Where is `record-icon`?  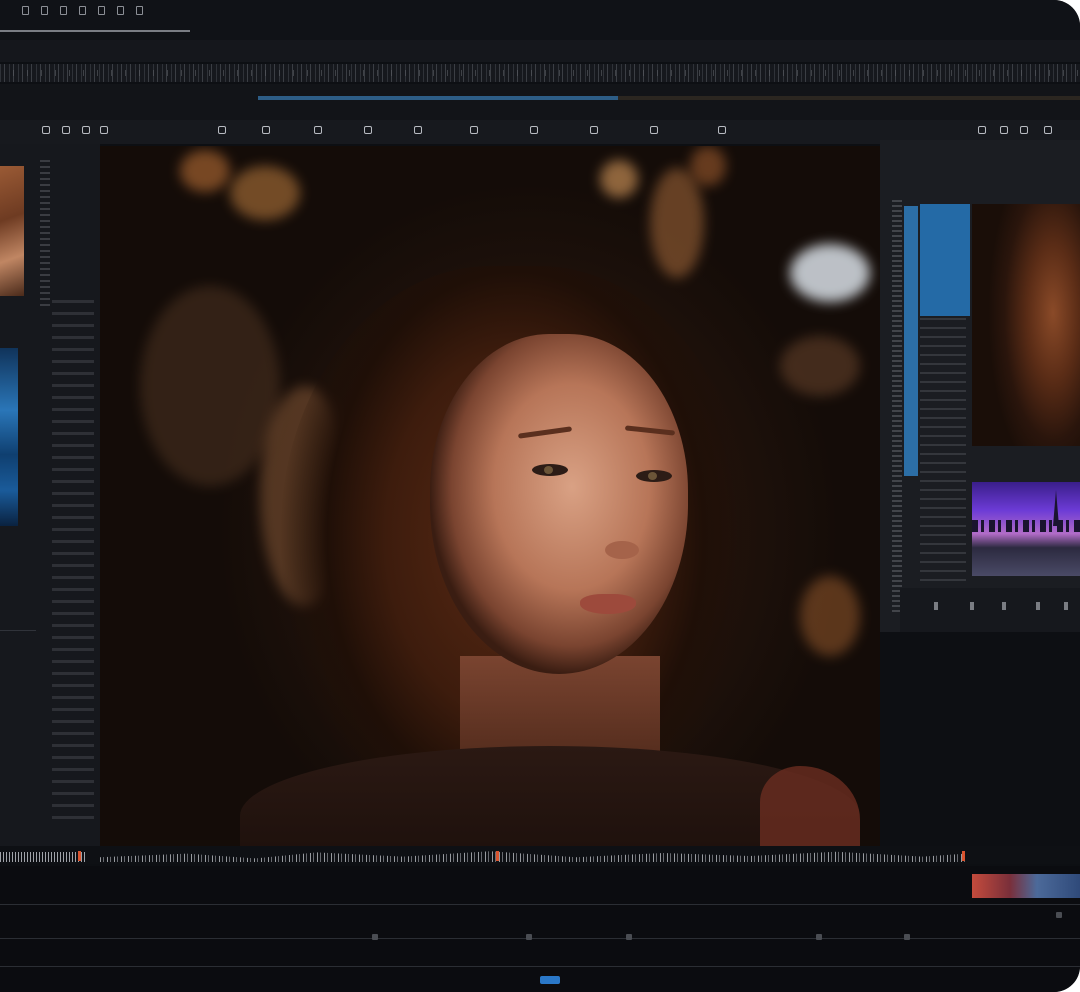
record-icon is located at coordinates (1004, 130).